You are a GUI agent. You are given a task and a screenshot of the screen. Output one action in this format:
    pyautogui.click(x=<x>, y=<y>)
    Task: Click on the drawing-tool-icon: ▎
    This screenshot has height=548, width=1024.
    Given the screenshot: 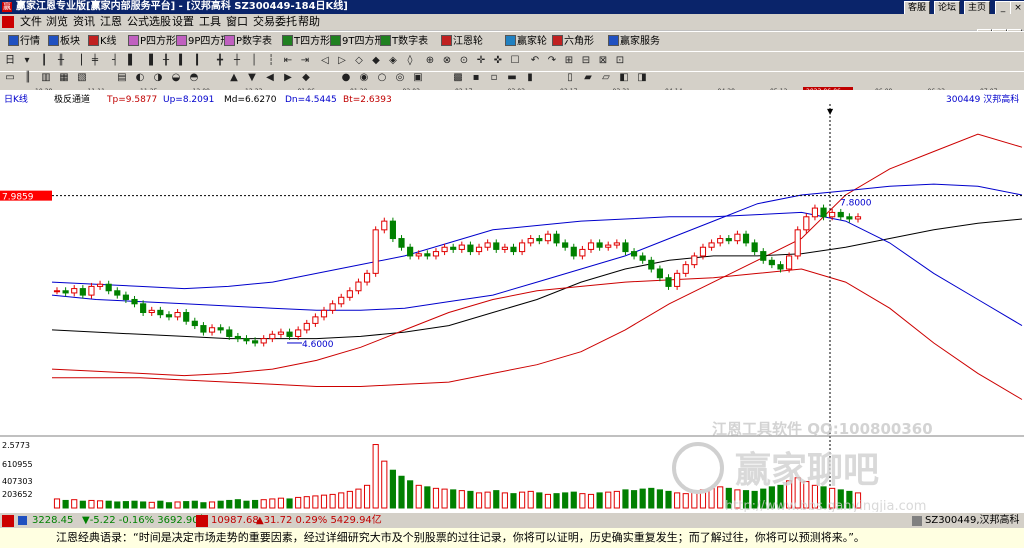 What is the action you would take?
    pyautogui.click(x=200, y=61)
    